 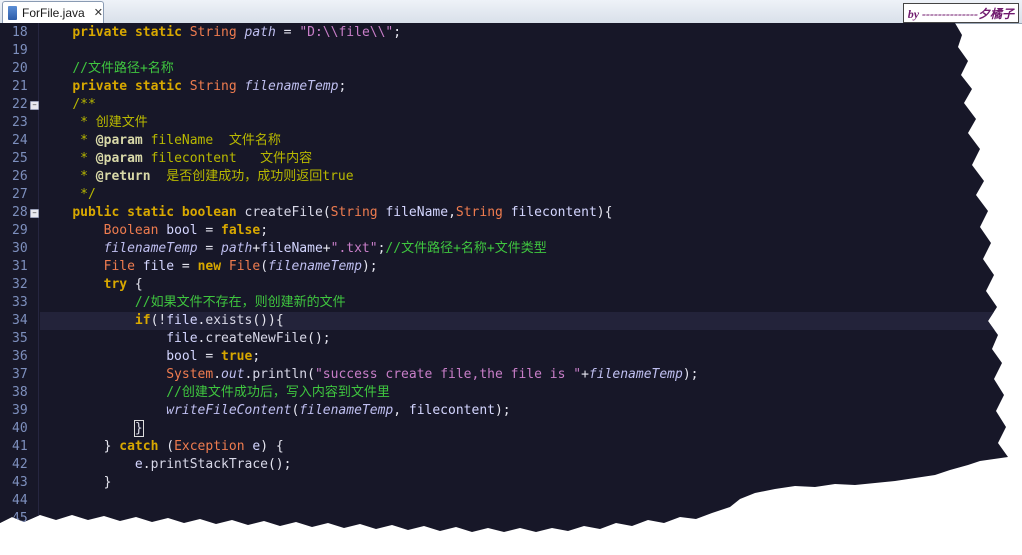 I want to click on line-number: 23, so click(x=20, y=122).